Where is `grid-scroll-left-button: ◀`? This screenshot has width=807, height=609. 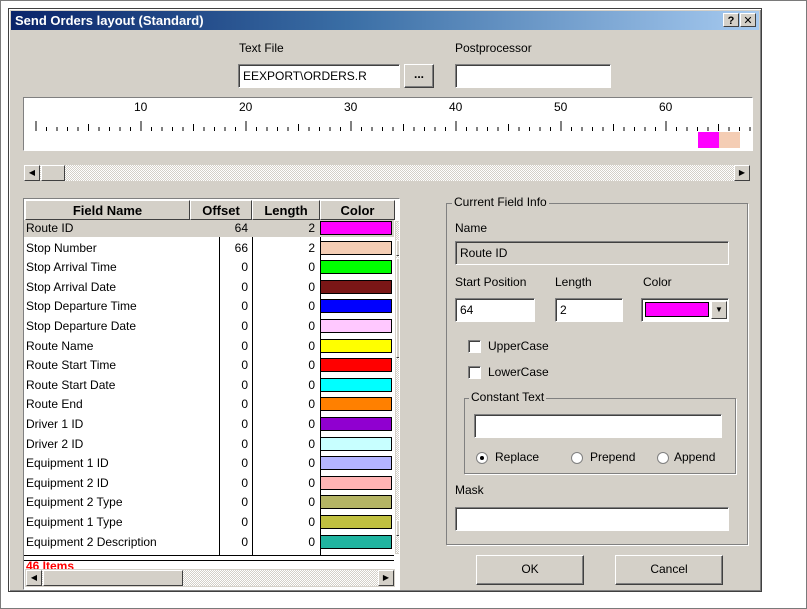 grid-scroll-left-button: ◀ is located at coordinates (34, 578).